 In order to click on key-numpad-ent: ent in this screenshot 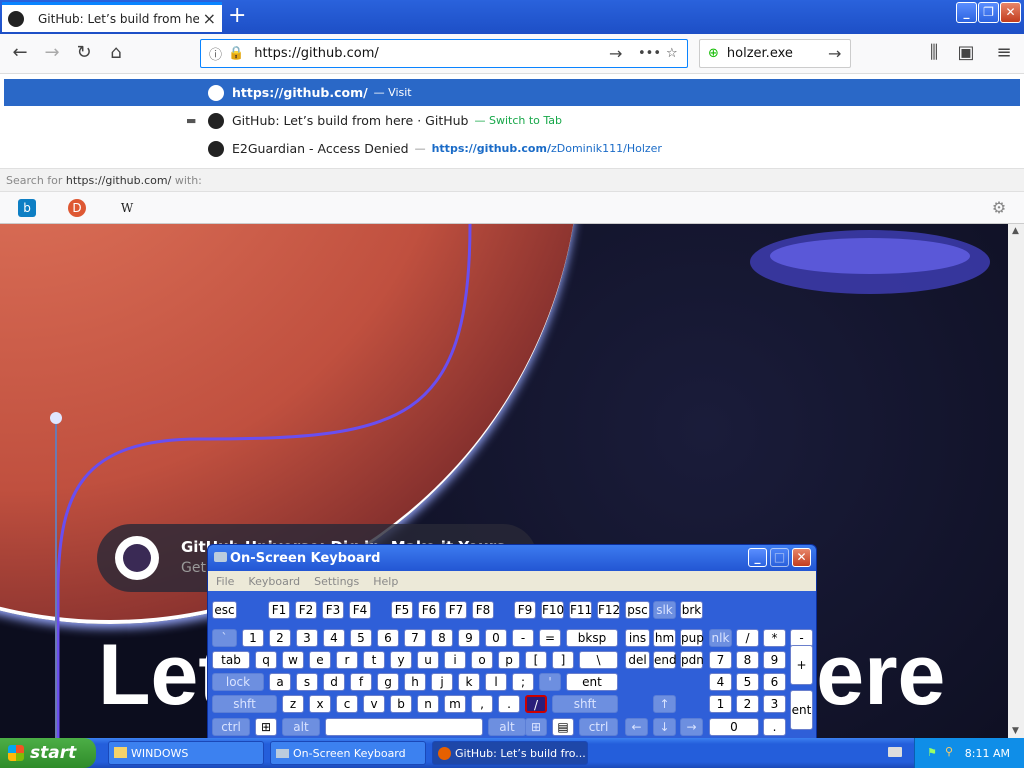, I will do `click(801, 710)`.